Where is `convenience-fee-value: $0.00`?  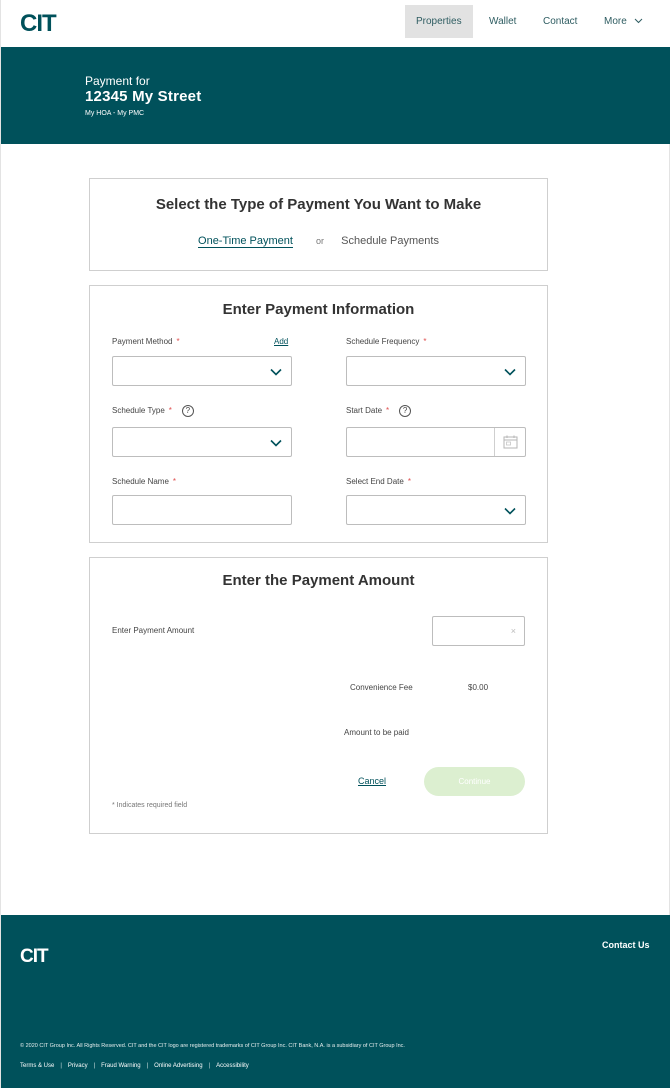
convenience-fee-value: $0.00 is located at coordinates (478, 687).